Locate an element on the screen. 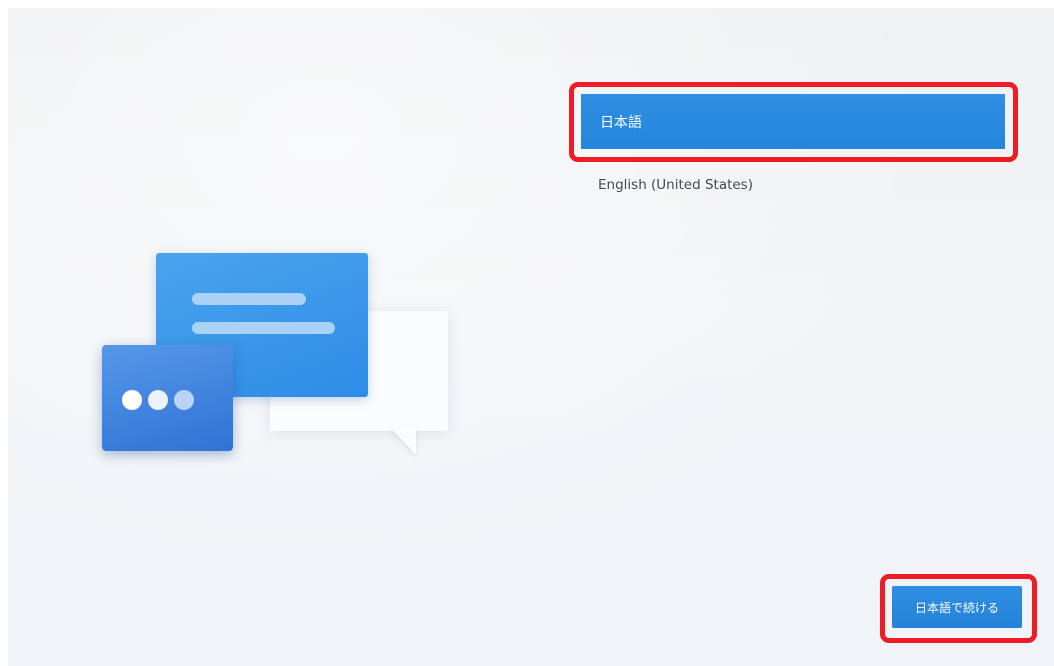  language-option-english-us: English (United States) is located at coordinates (675, 185).